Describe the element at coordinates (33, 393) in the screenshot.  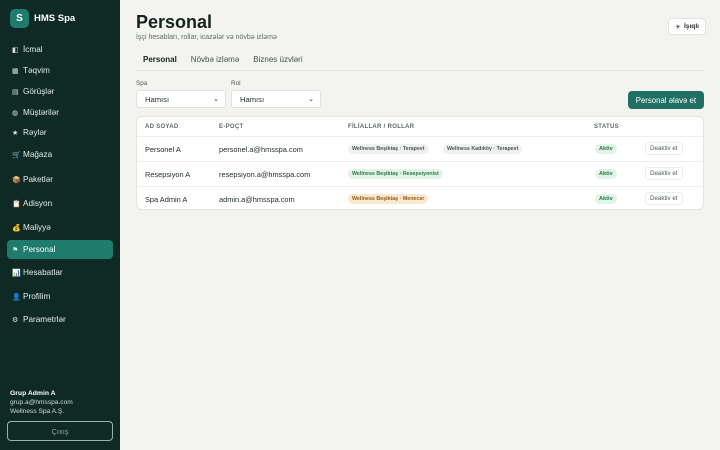
I see `user-name: Grup Admin A` at that location.